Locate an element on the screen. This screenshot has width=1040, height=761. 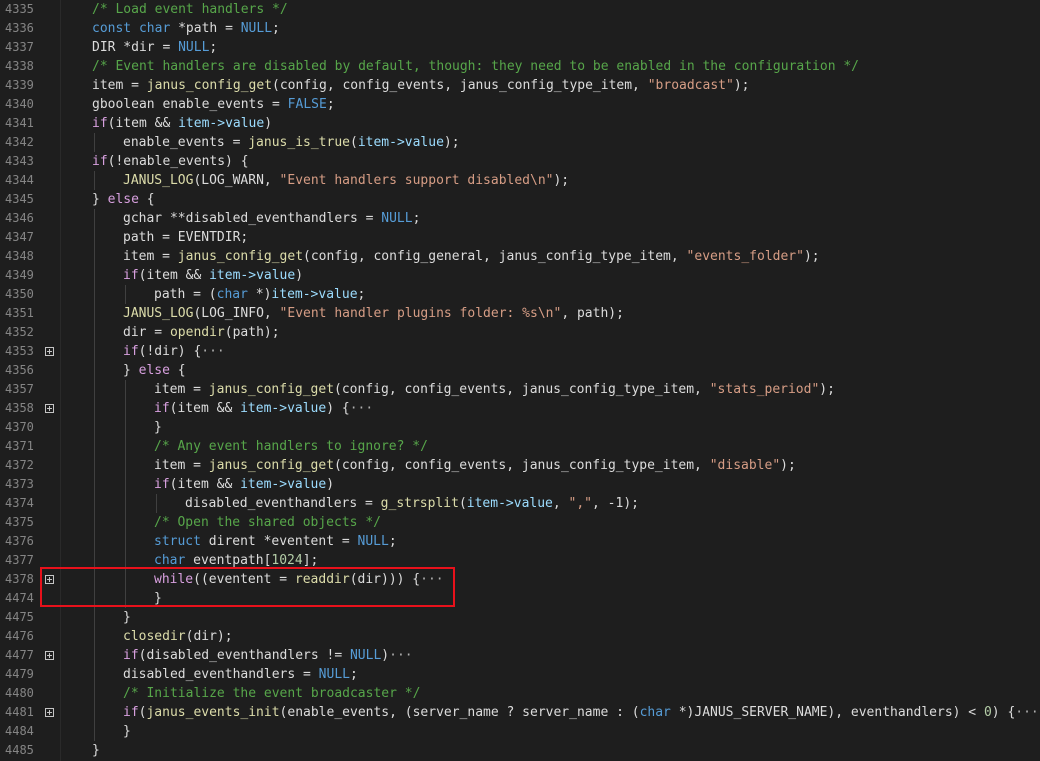
code-line: 4476 closedir(dir); is located at coordinates (520, 636).